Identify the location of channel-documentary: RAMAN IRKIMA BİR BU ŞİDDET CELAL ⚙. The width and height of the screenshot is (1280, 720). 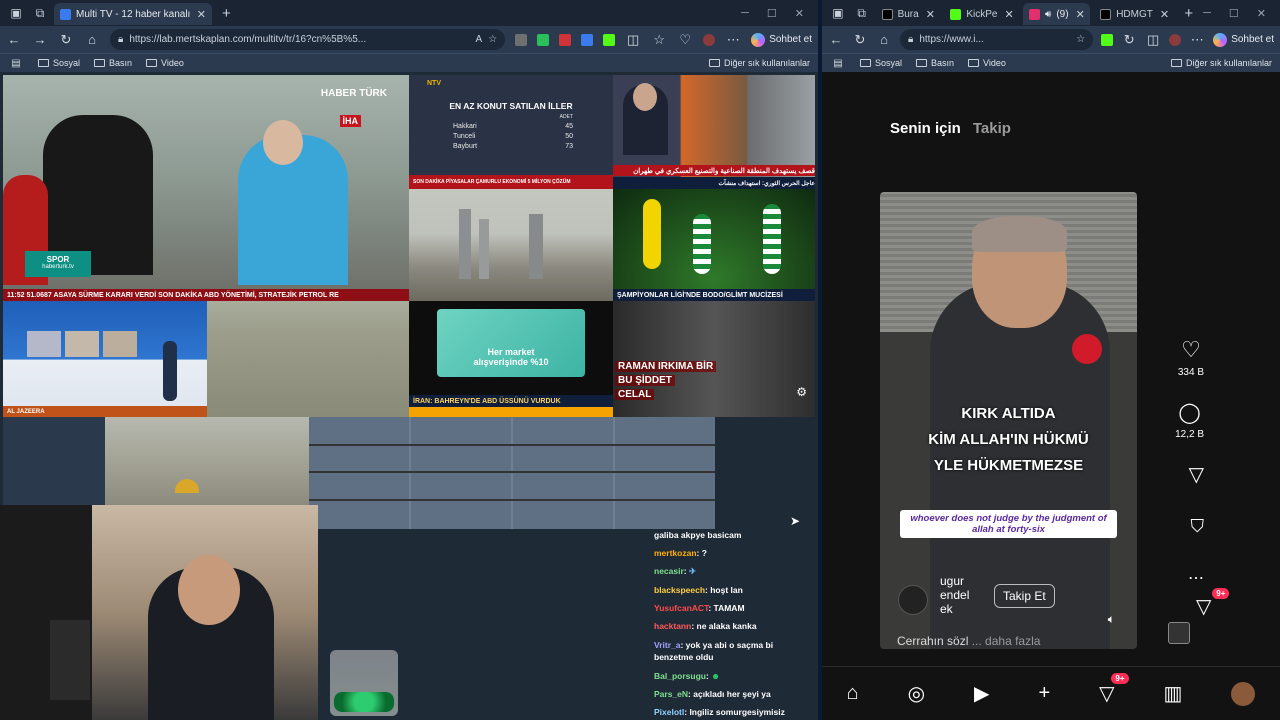
(714, 359).